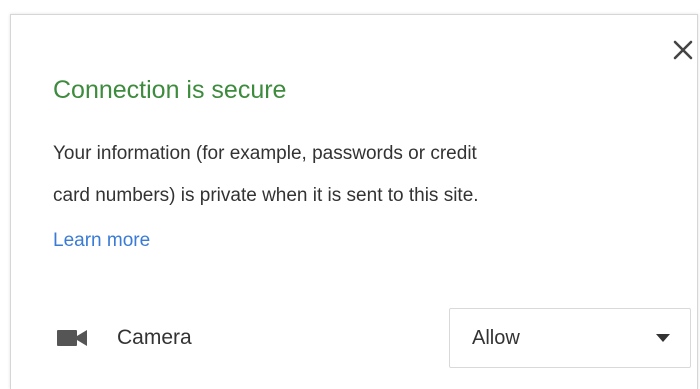 Image resolution: width=700 pixels, height=389 pixels. What do you see at coordinates (496, 338) in the screenshot?
I see `select-value: Allow` at bounding box center [496, 338].